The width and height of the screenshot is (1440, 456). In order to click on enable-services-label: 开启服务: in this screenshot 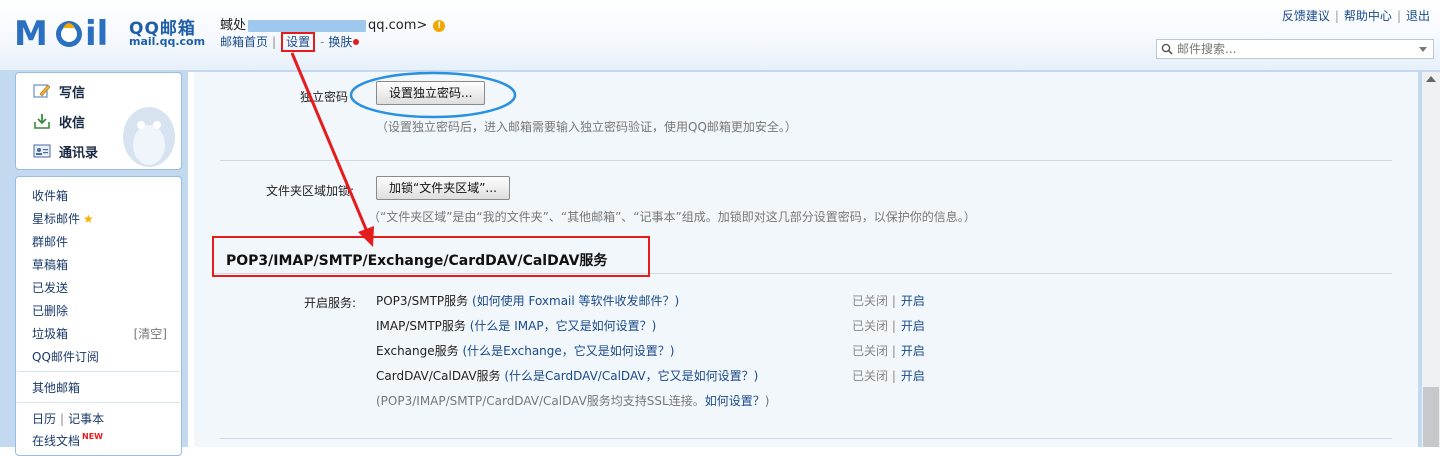, I will do `click(329, 303)`.